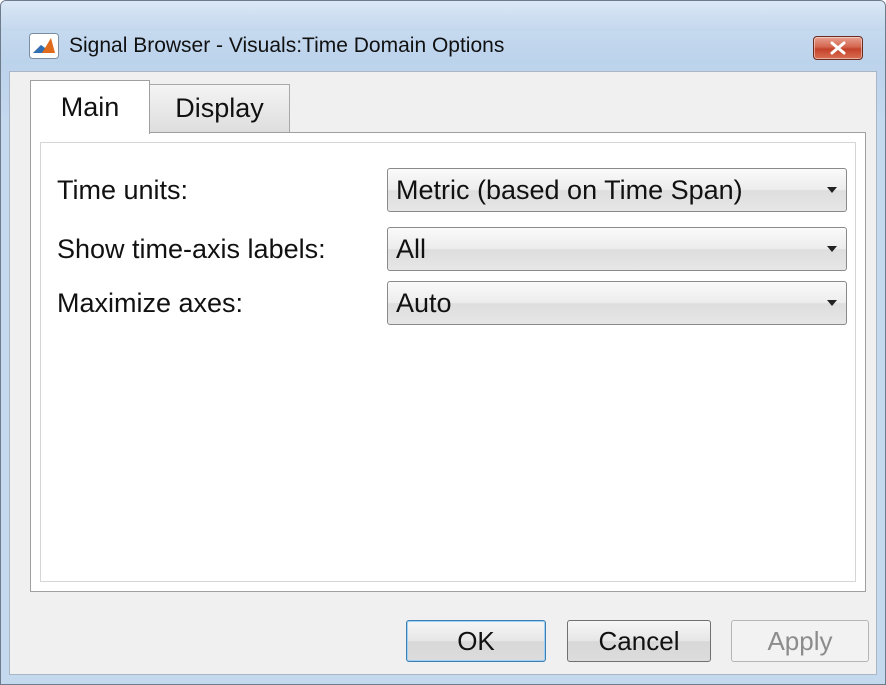 This screenshot has width=886, height=685. What do you see at coordinates (617, 303) in the screenshot?
I see `maximize-axes-dropdown: Auto` at bounding box center [617, 303].